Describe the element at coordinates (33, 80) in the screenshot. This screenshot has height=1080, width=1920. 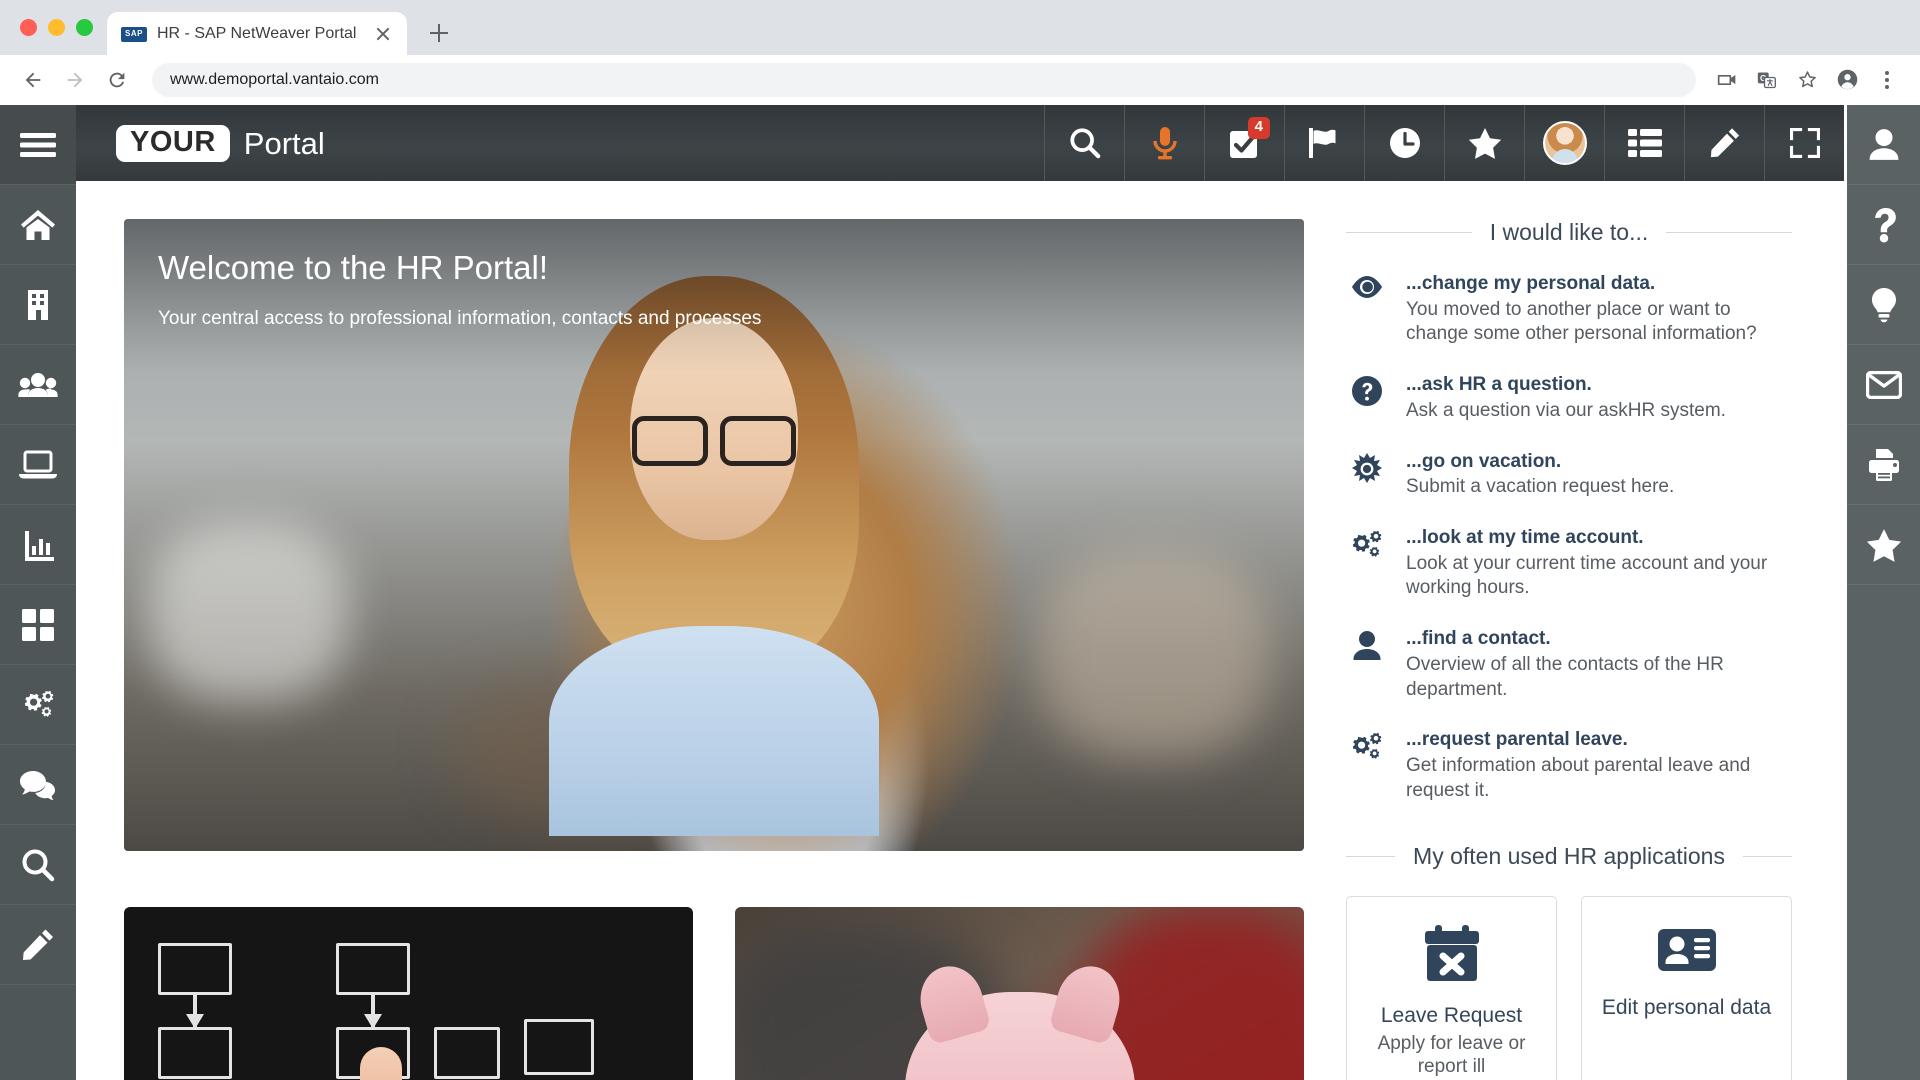
I see `back-icon` at that location.